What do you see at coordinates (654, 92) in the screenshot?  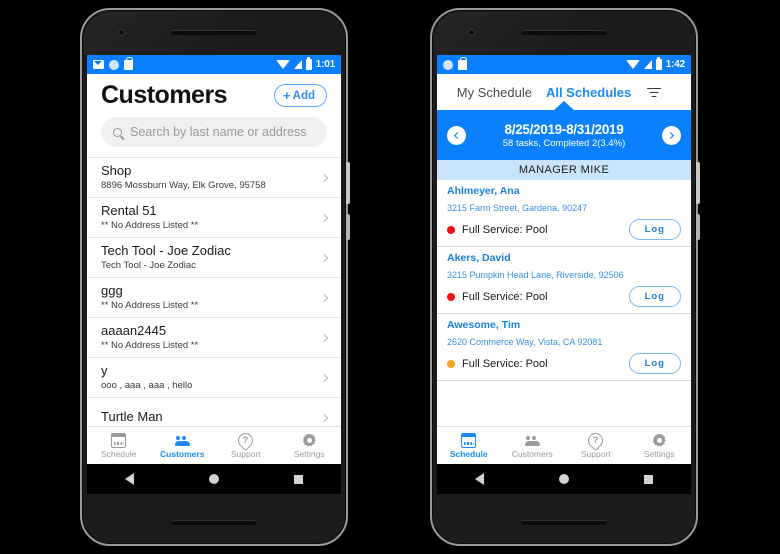 I see `filter-icon` at bounding box center [654, 92].